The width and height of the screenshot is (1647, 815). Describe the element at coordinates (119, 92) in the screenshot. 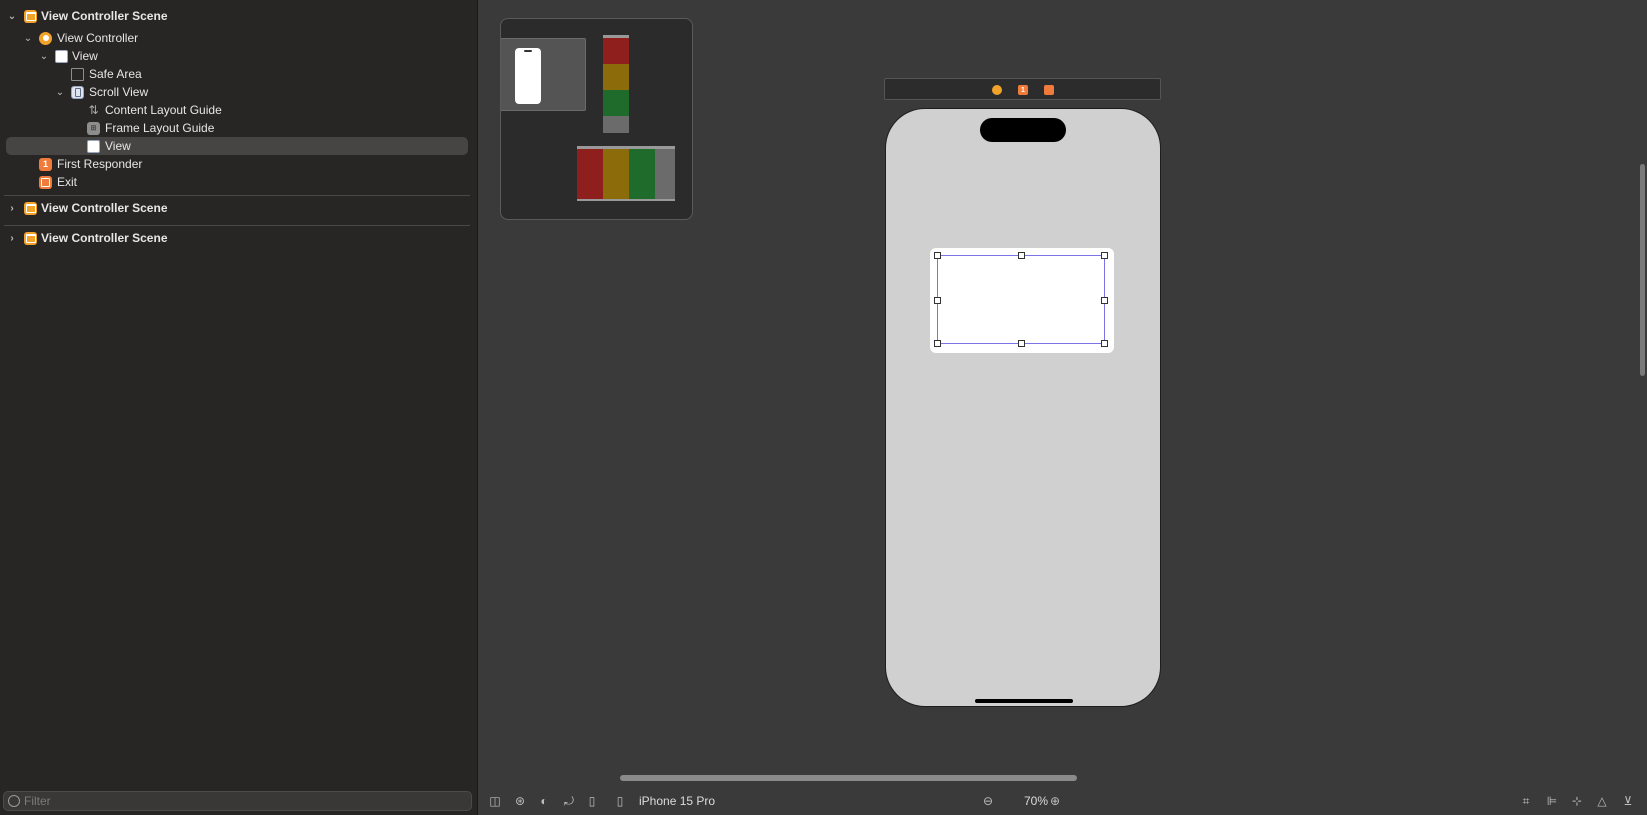

I see `outline-item-label: Scroll View` at that location.